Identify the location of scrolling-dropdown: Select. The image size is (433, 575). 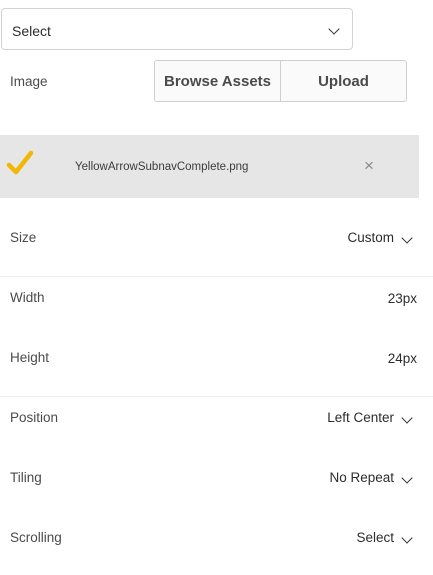
(384, 537).